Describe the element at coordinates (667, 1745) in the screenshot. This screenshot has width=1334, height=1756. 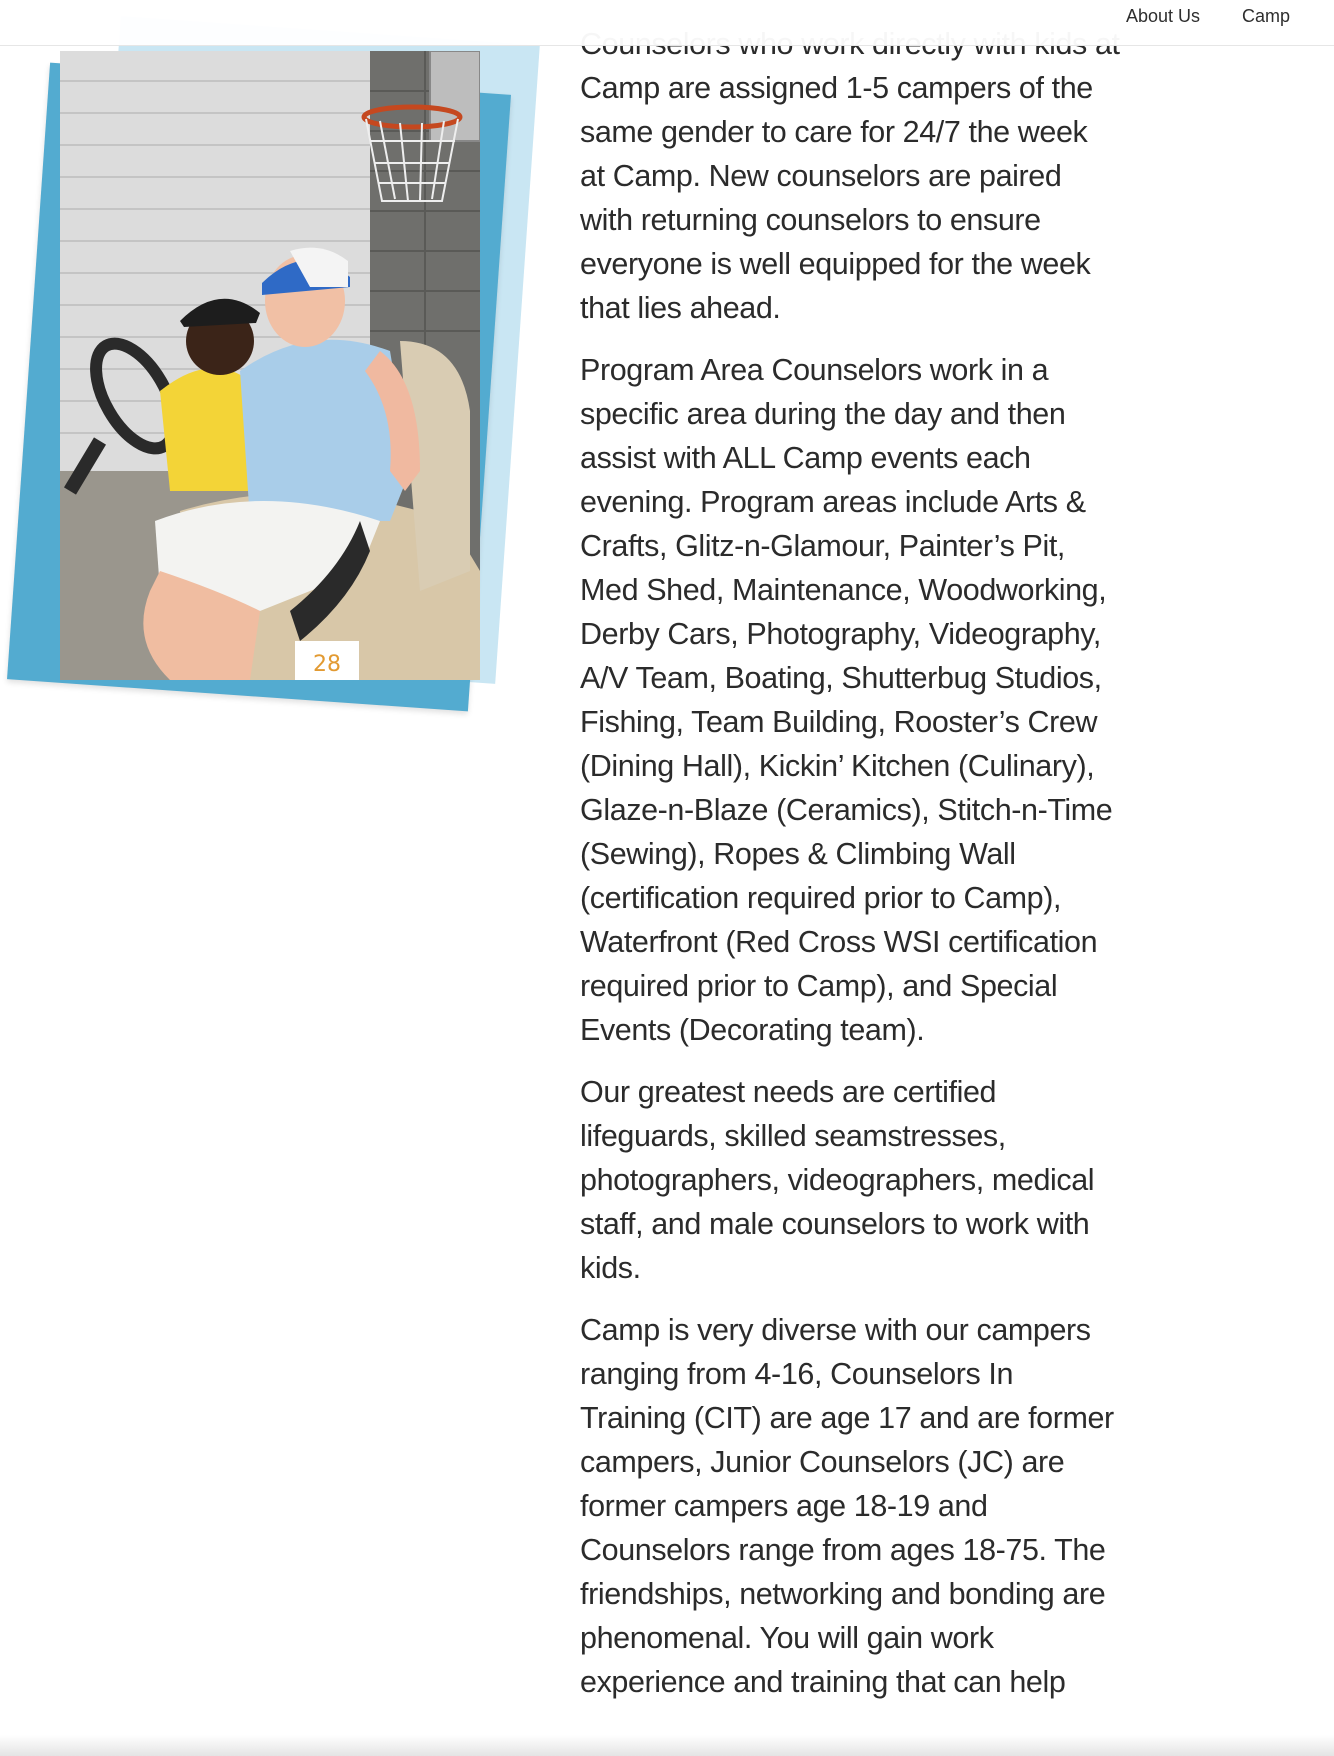
I see `bottom-scroll-shadow` at that location.